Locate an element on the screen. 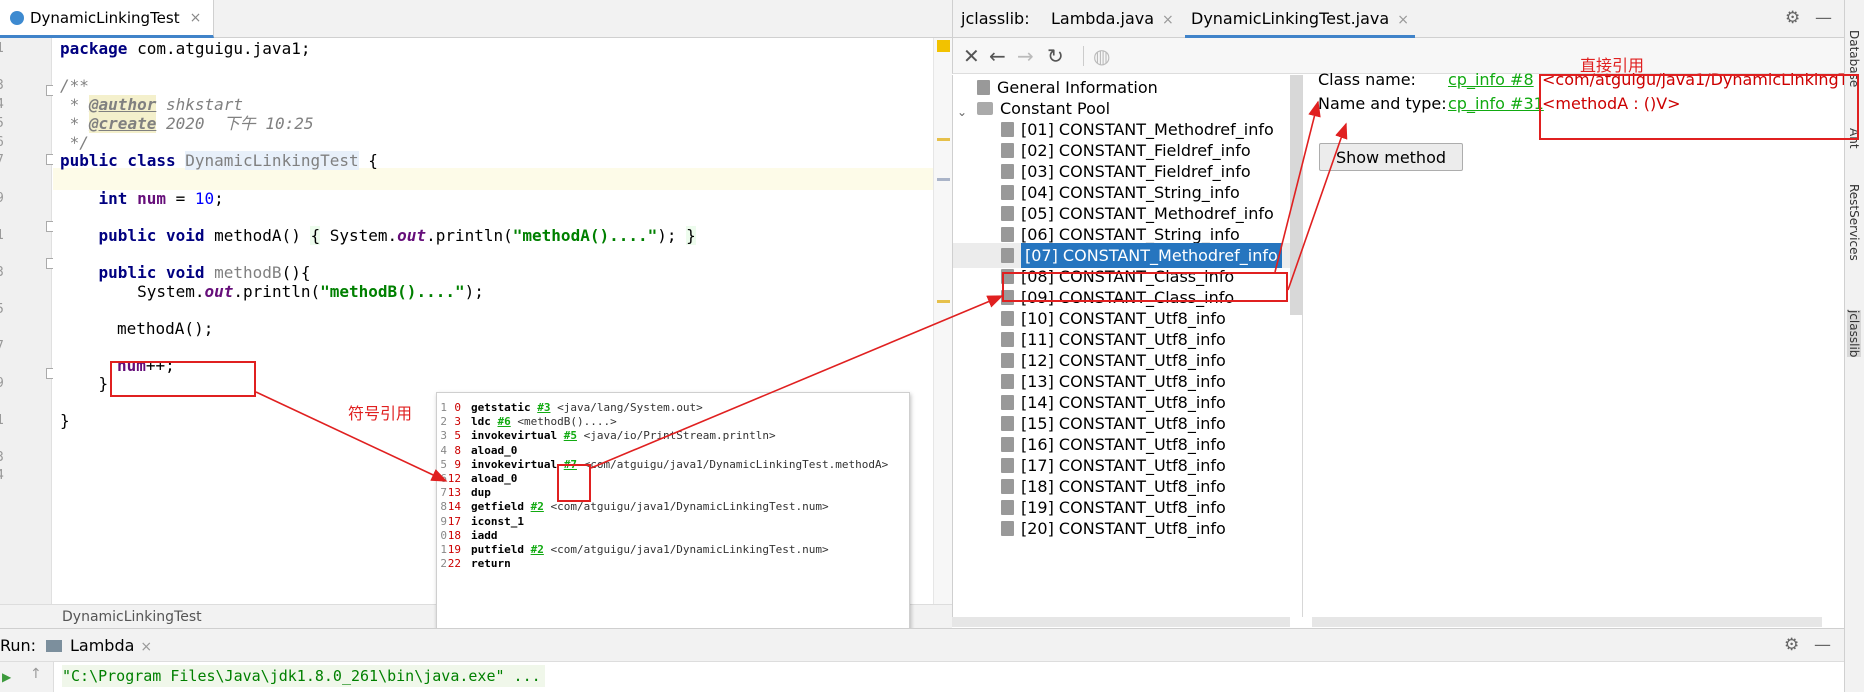 This screenshot has height=692, width=1864. opcode-text: return is located at coordinates (491, 564).